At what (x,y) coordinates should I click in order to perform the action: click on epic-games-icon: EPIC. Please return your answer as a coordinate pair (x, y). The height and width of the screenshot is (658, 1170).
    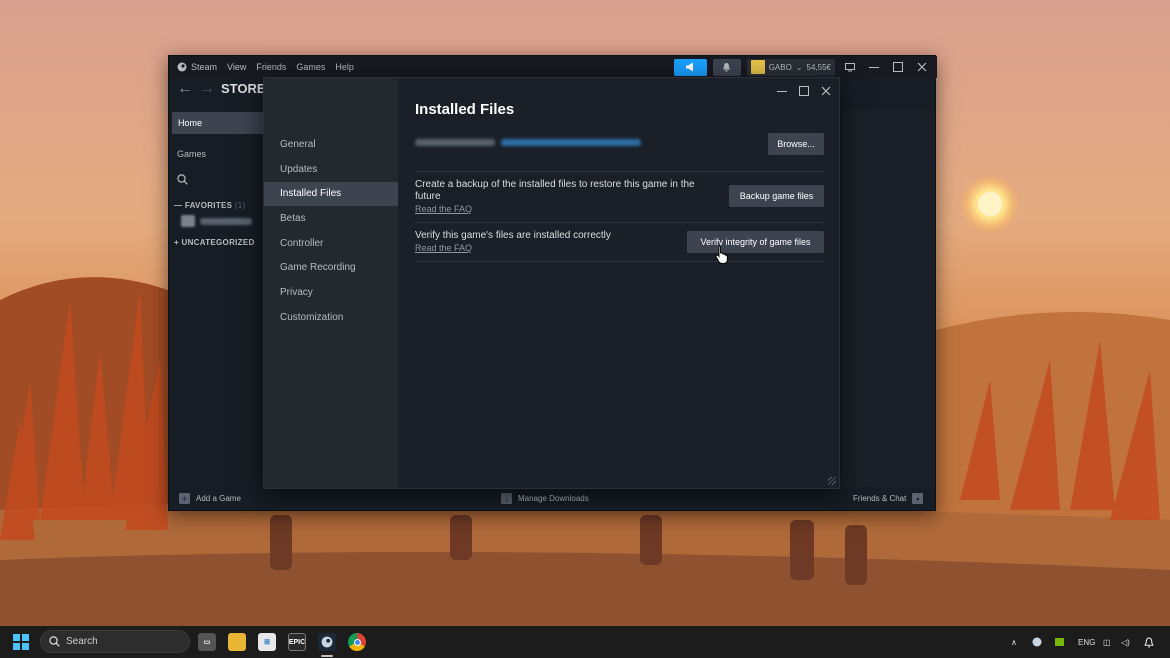
    Looking at the image, I should click on (297, 642).